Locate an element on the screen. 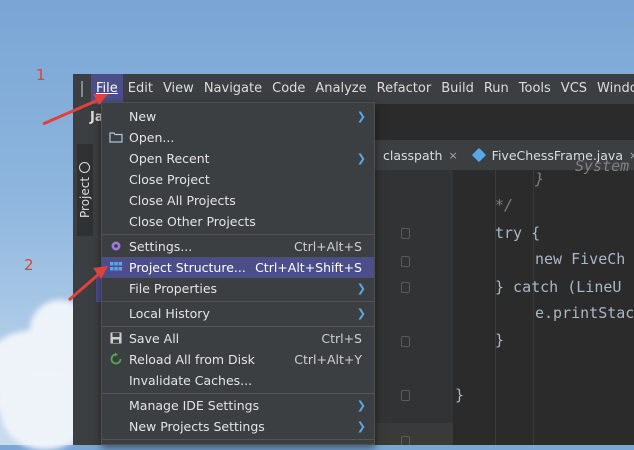  project-folder-icon is located at coordinates (85, 167).